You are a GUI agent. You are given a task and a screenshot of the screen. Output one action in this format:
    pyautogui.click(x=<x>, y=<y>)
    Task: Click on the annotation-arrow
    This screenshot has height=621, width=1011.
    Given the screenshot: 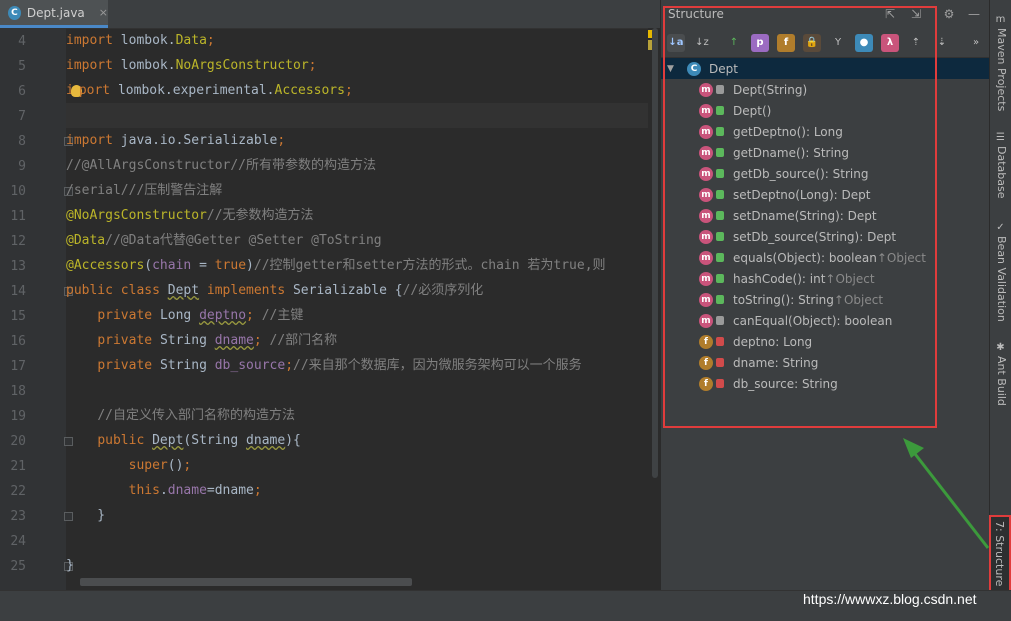 What is the action you would take?
    pyautogui.click(x=946, y=493)
    